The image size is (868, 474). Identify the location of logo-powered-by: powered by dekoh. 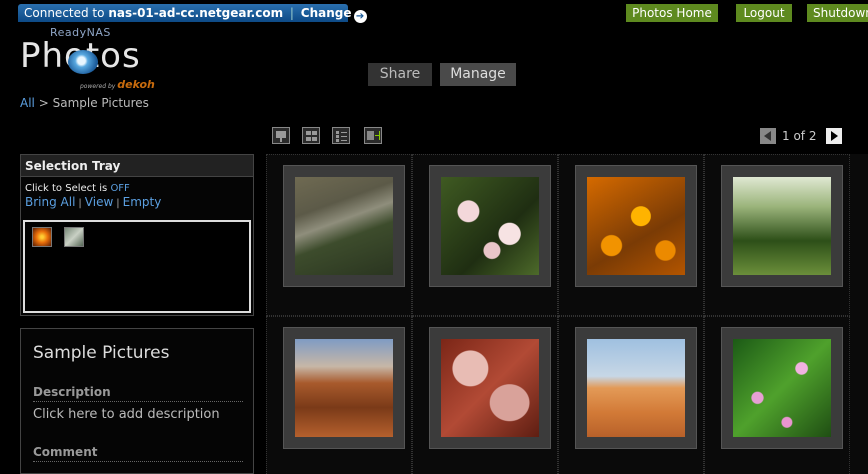
(117, 84).